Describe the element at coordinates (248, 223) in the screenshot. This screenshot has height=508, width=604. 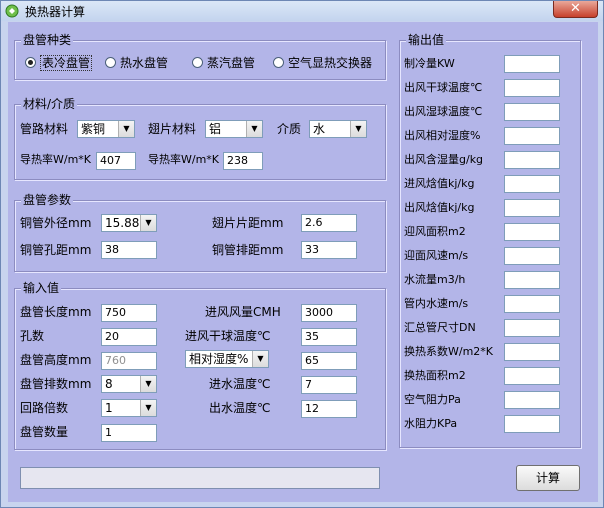
I see `fin-pitch-label: 翅片片距mm` at that location.